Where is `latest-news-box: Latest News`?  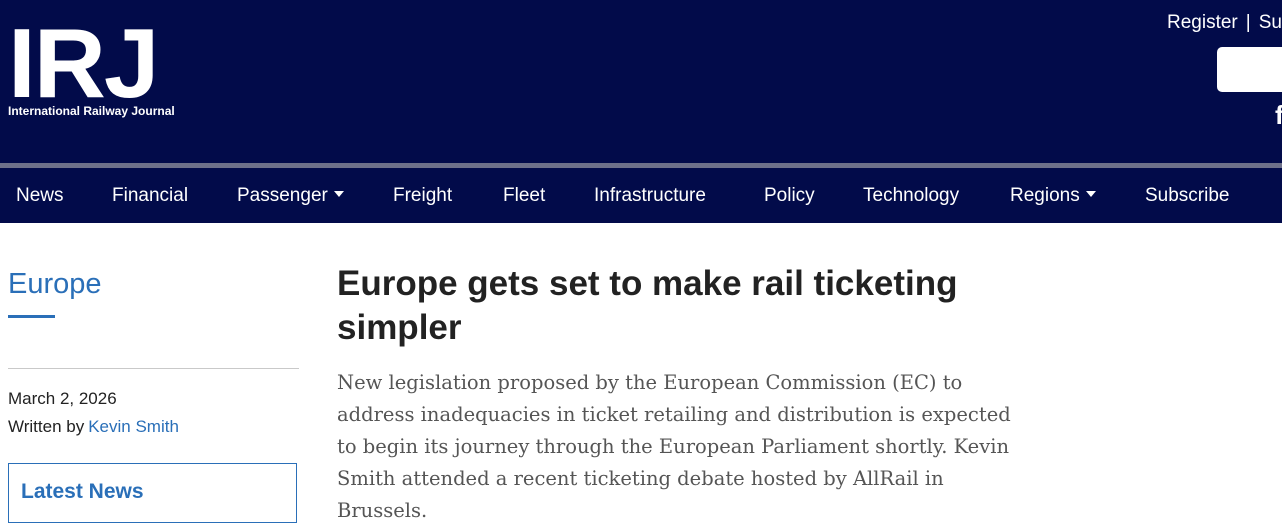
latest-news-box: Latest News is located at coordinates (152, 493).